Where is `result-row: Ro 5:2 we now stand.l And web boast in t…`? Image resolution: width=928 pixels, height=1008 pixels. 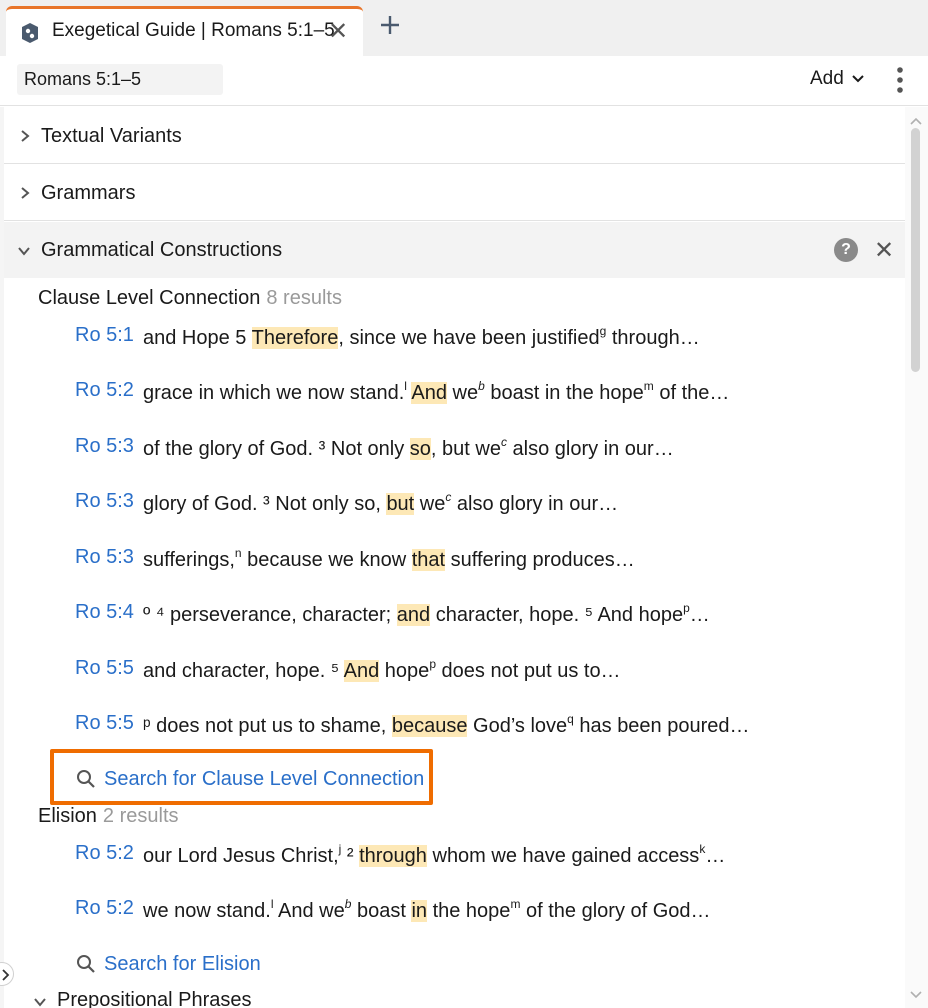 result-row: Ro 5:2 we now stand.l And web boast in t… is located at coordinates (485, 917).